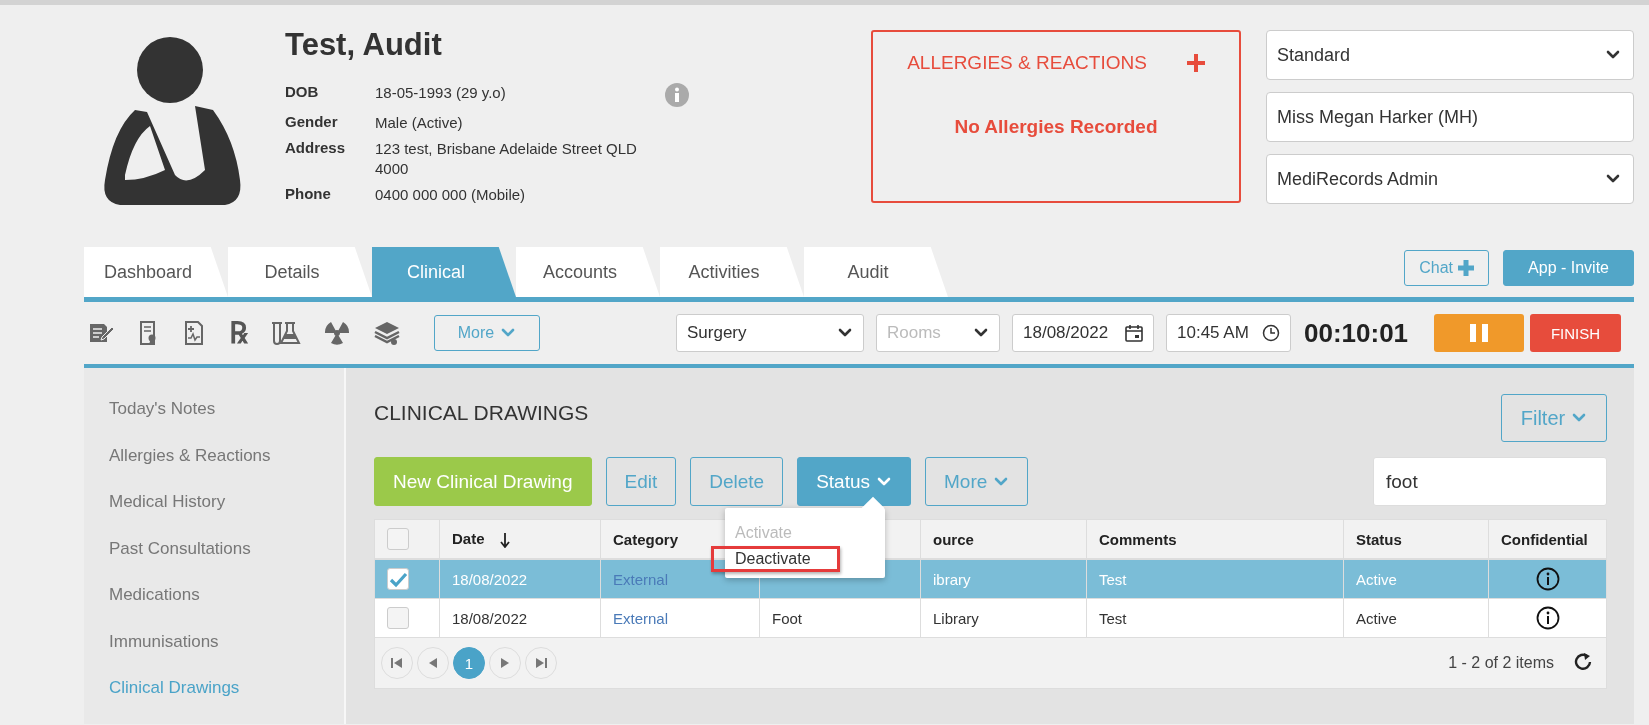 The image size is (1649, 725). What do you see at coordinates (787, 618) in the screenshot?
I see `table-cell: Foot` at bounding box center [787, 618].